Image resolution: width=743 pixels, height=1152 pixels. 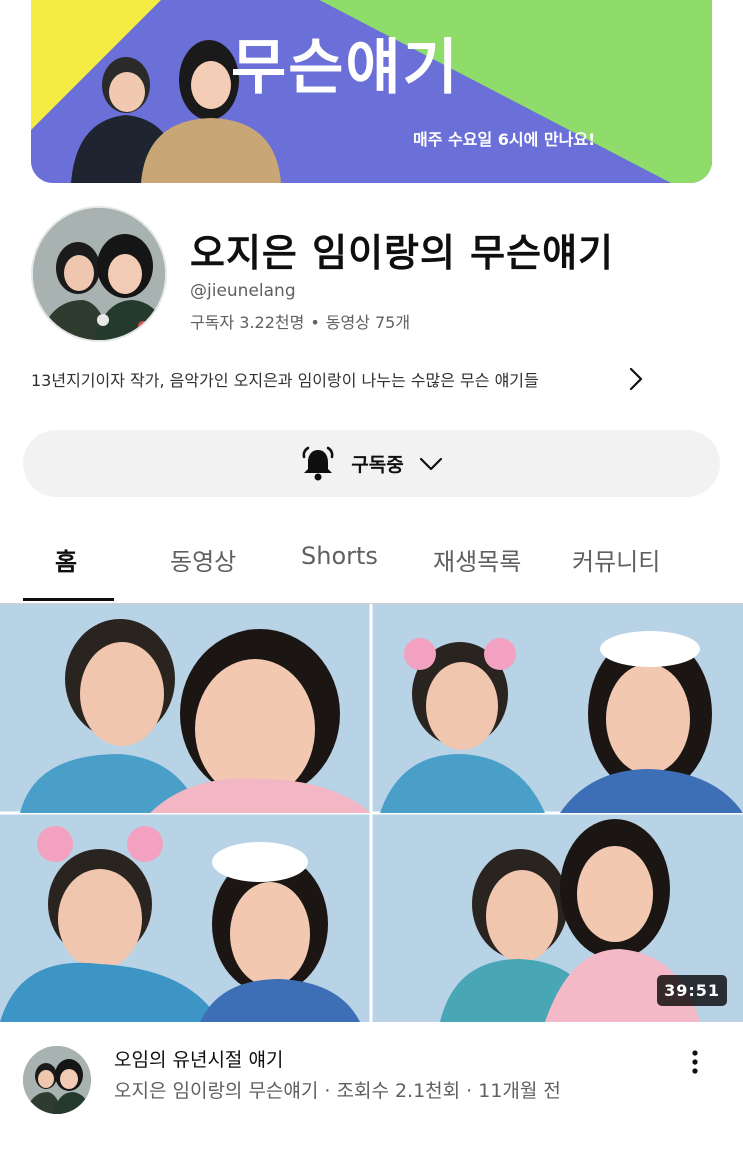 What do you see at coordinates (368, 322) in the screenshot?
I see `video-count: 동영상 75개` at bounding box center [368, 322].